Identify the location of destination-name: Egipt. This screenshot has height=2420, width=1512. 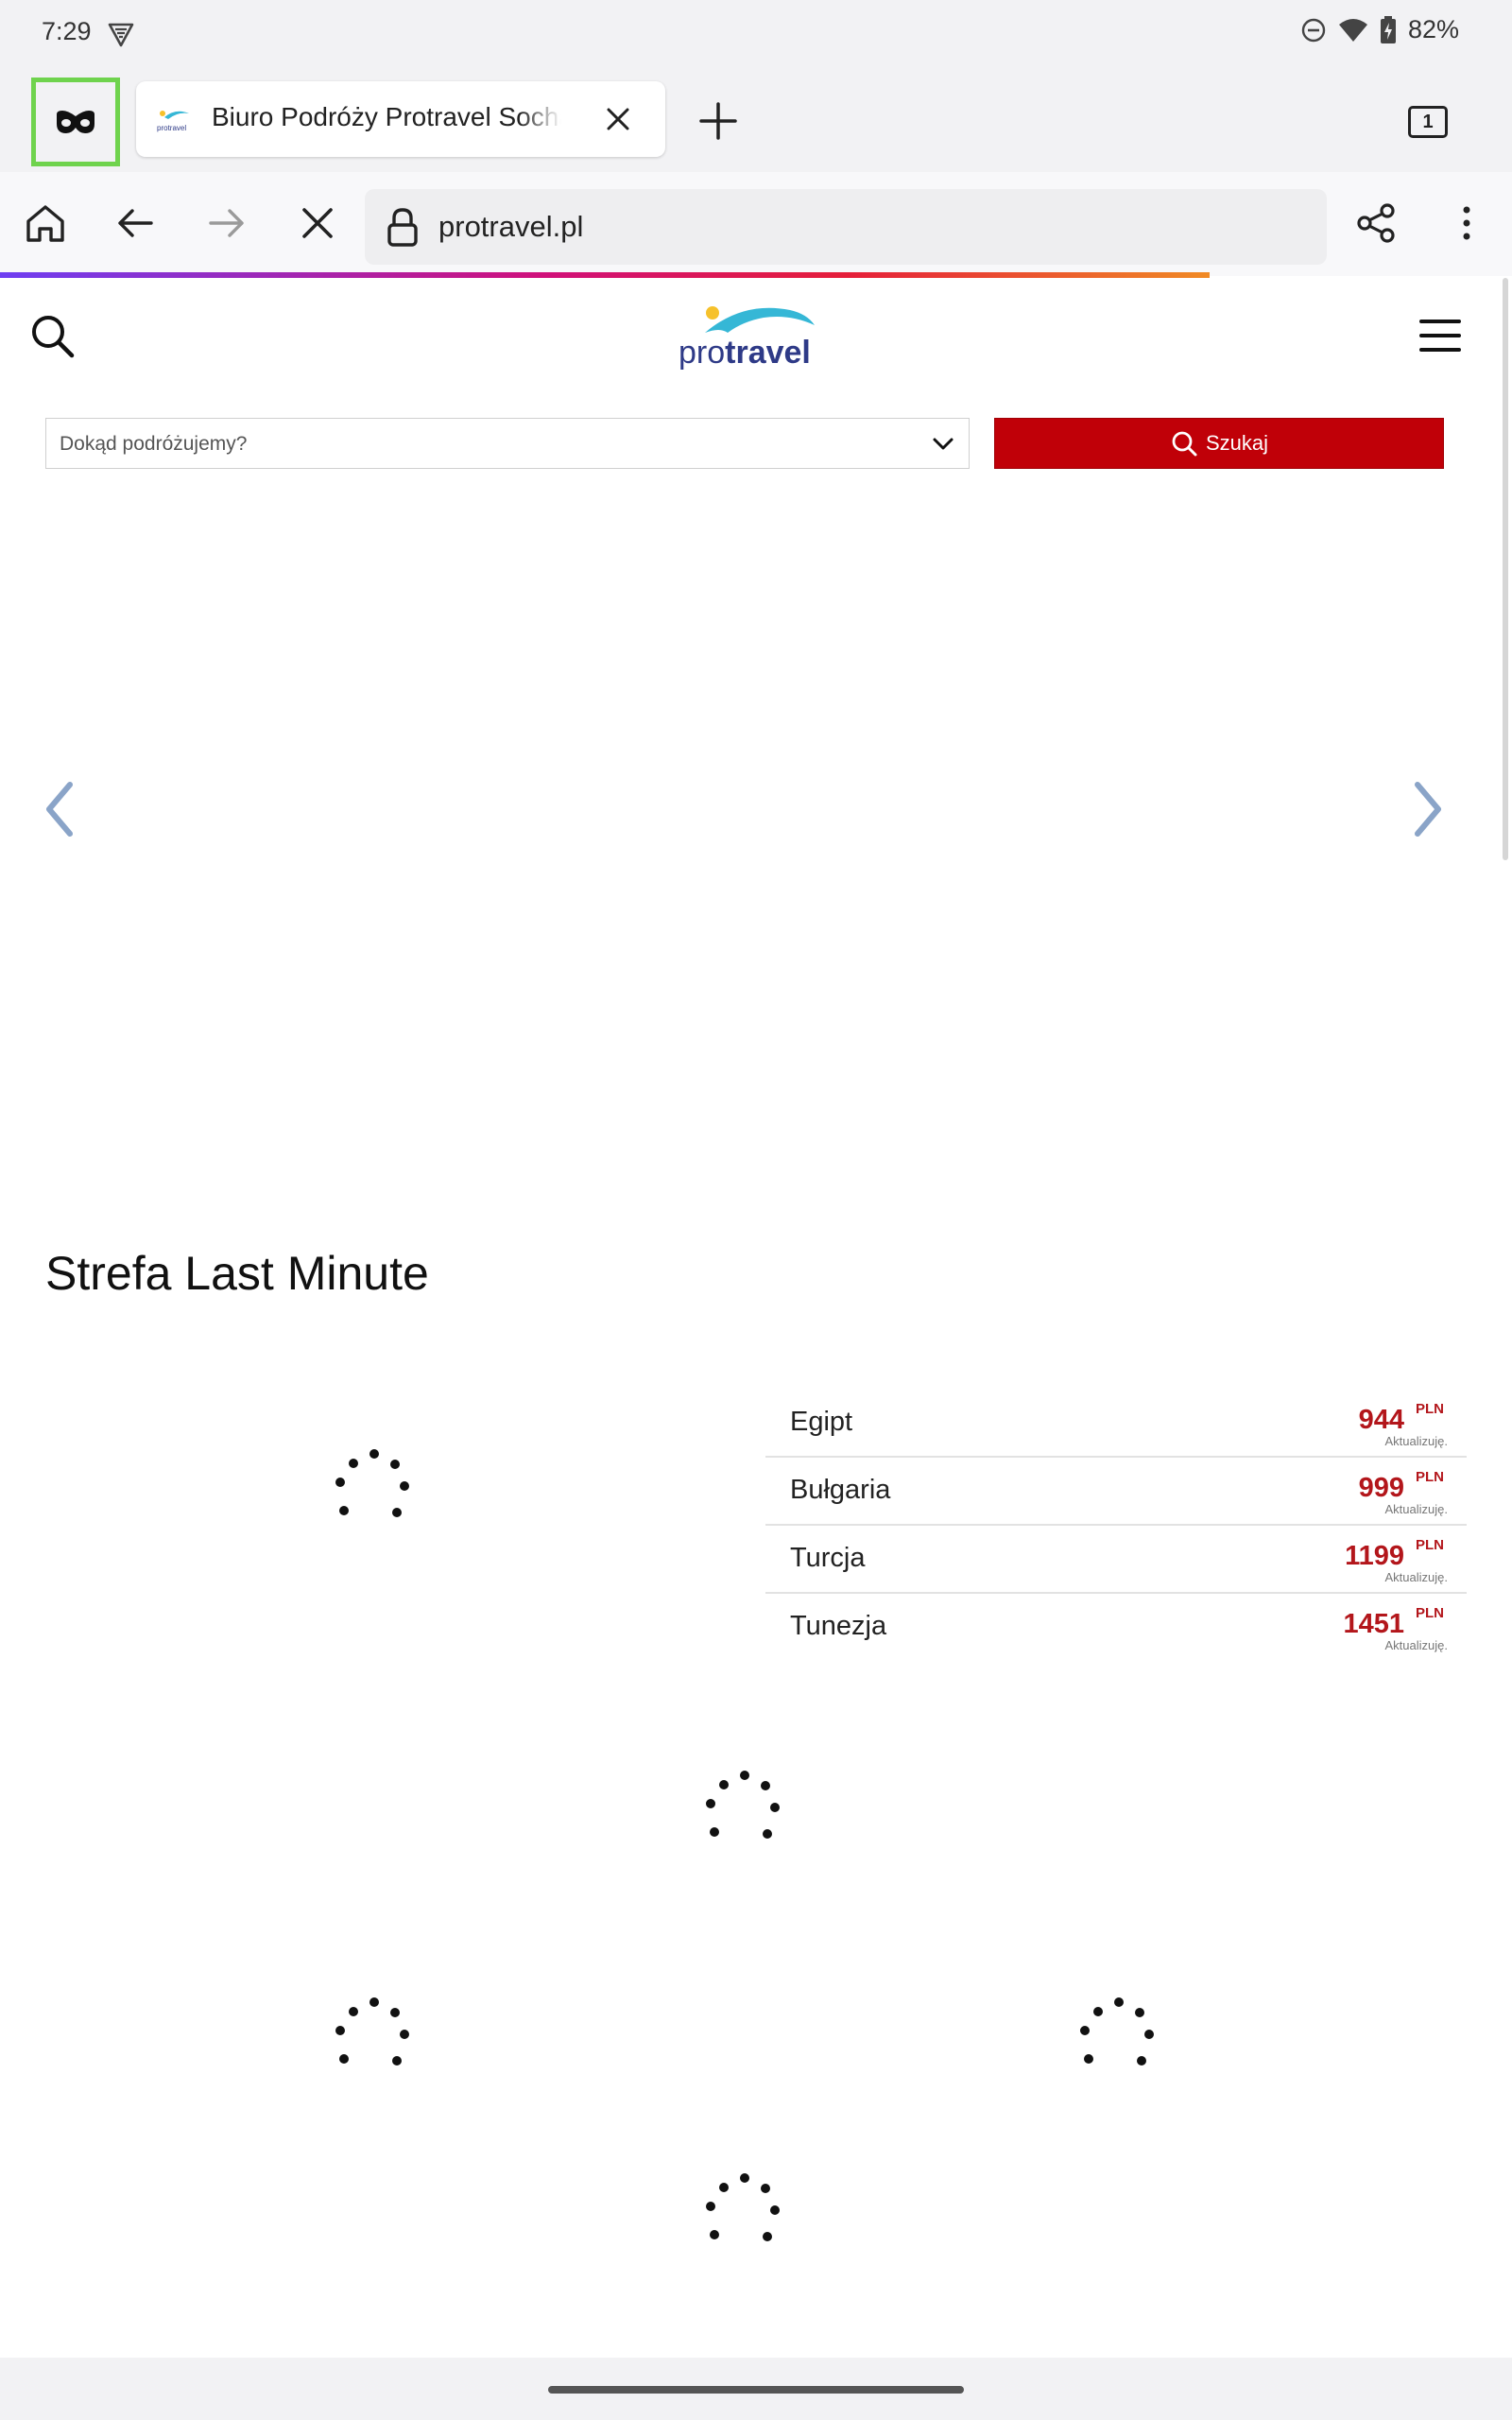
(821, 1423).